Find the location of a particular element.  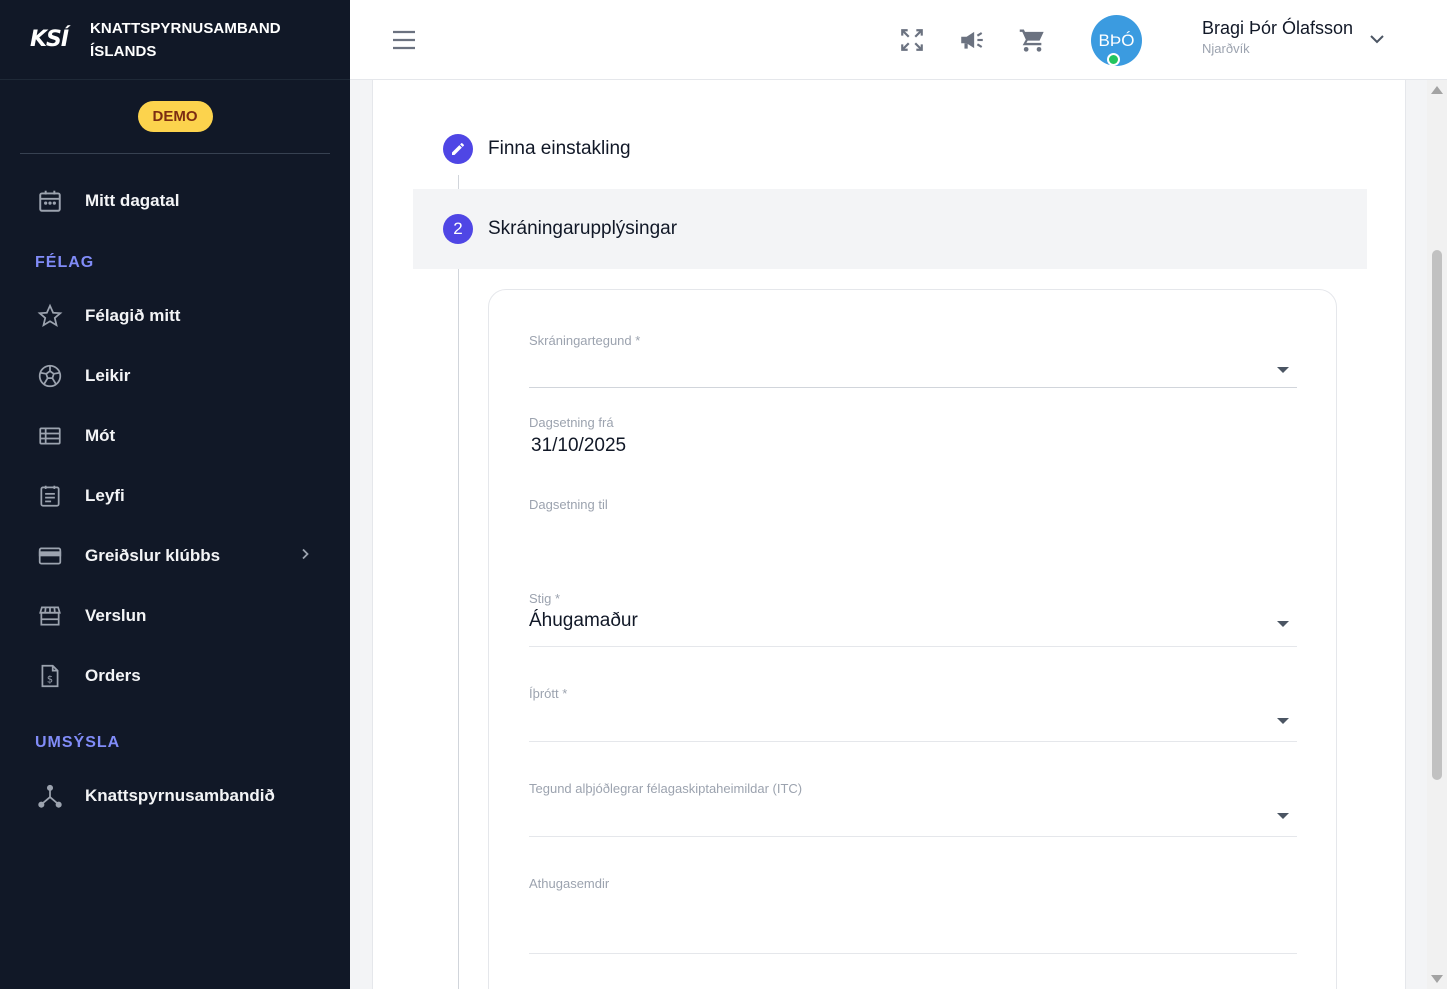

online-status-indicator is located at coordinates (1113, 59).